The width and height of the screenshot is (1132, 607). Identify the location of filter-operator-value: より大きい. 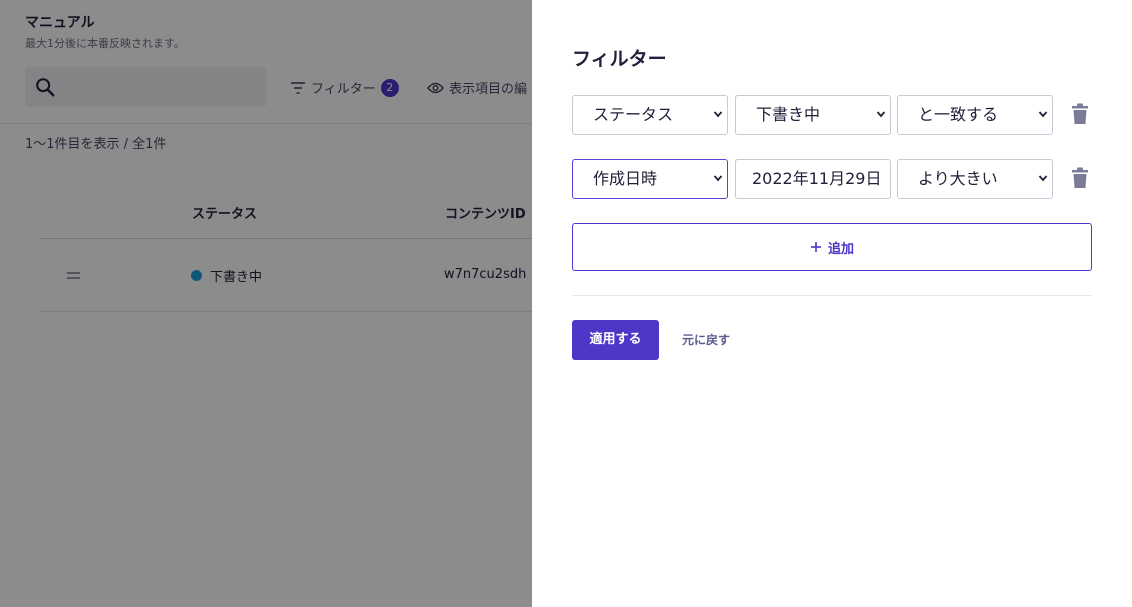
(958, 178).